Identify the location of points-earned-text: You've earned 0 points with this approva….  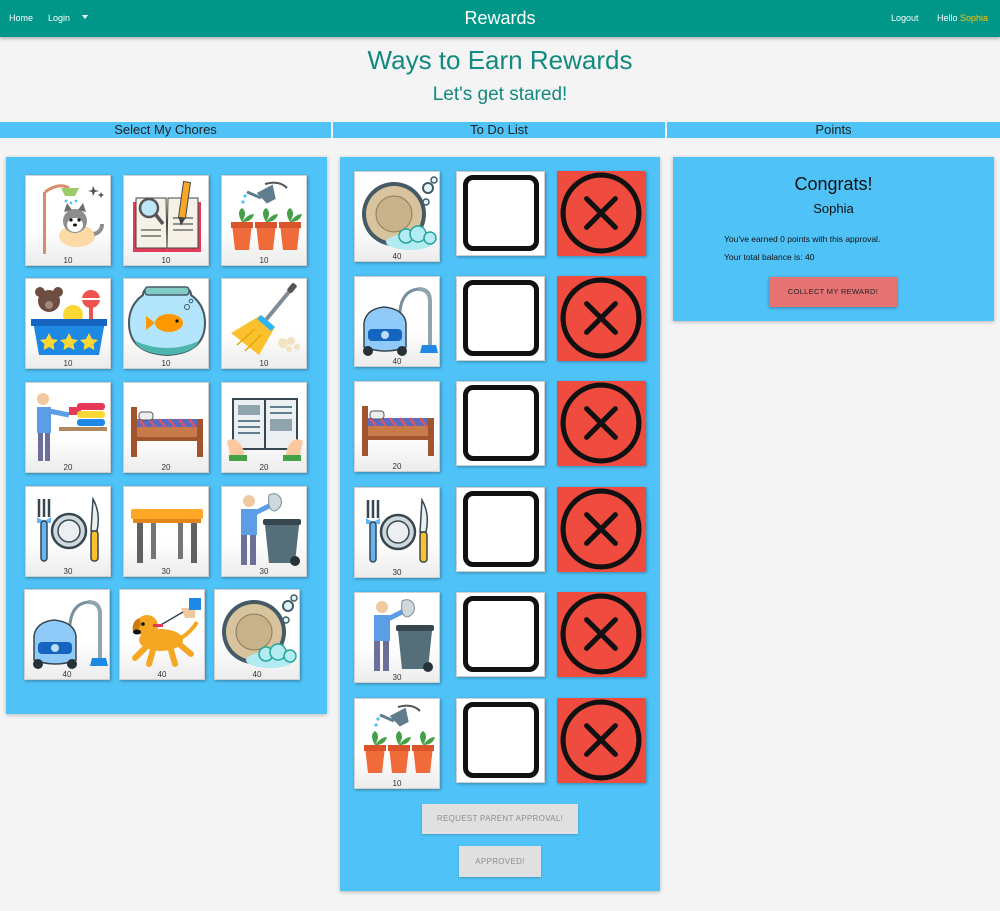
(802, 239).